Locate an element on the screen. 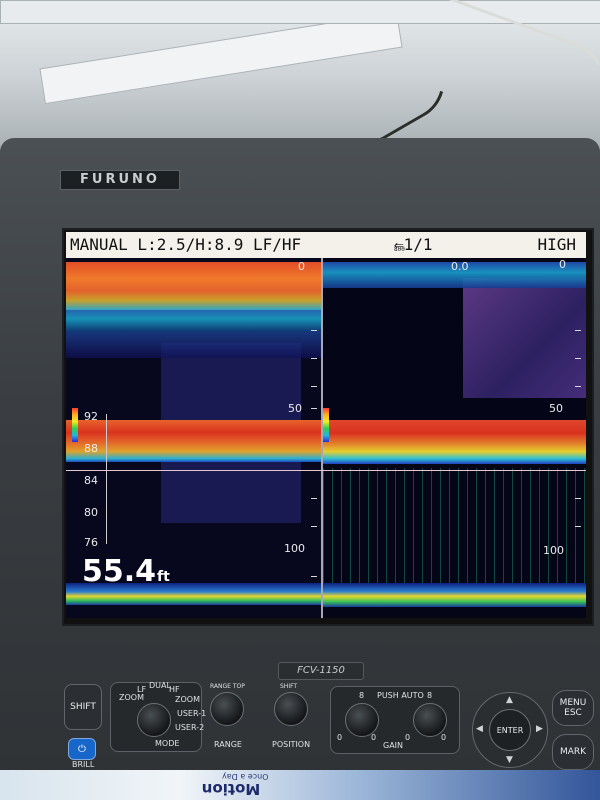 Image resolution: width=600 pixels, height=800 pixels. model-plate: FCV-1150 is located at coordinates (321, 671).